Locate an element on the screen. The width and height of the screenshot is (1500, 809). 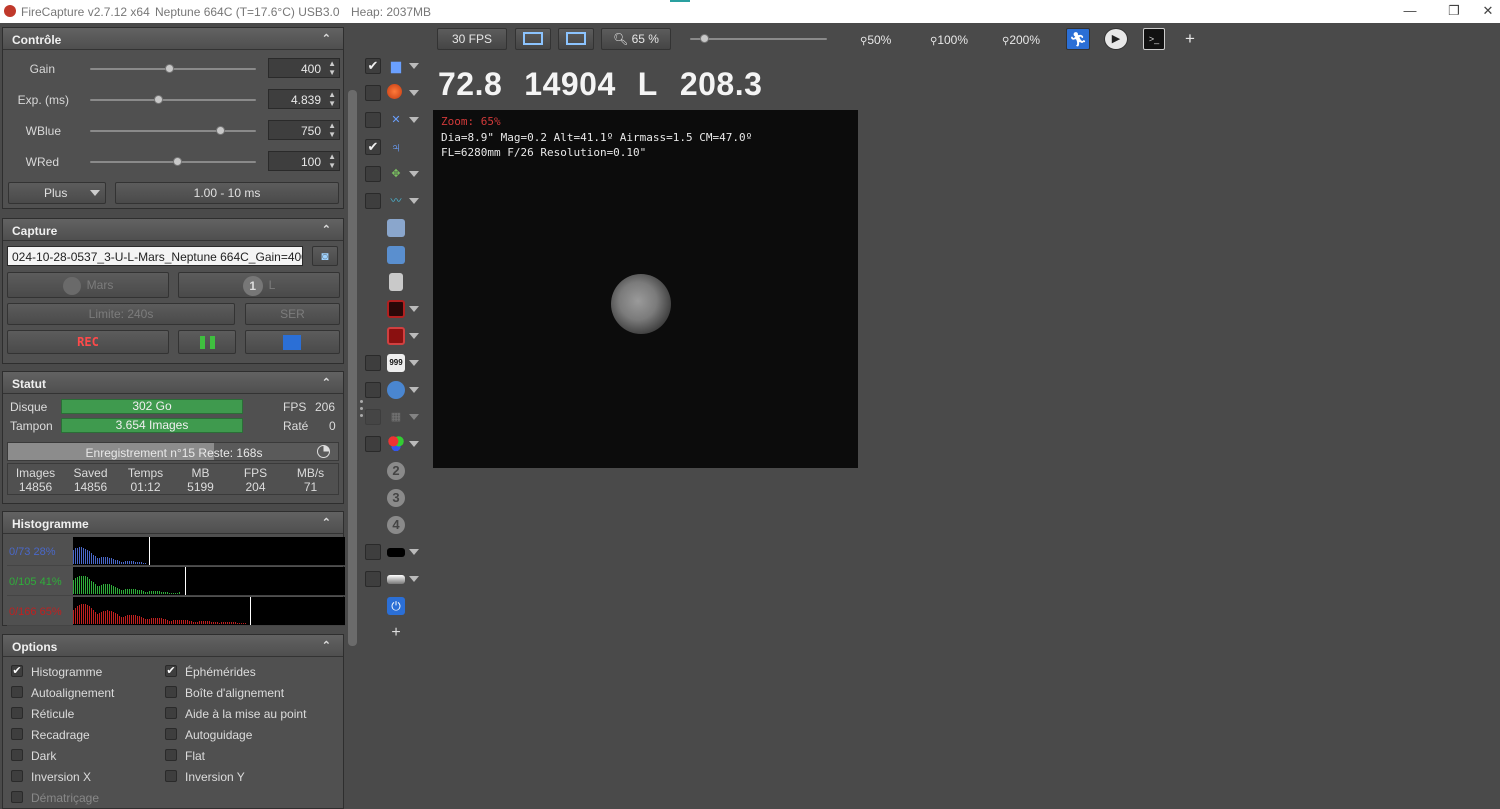
controle-header: Contrôle ⌃ is located at coordinates (173, 39).